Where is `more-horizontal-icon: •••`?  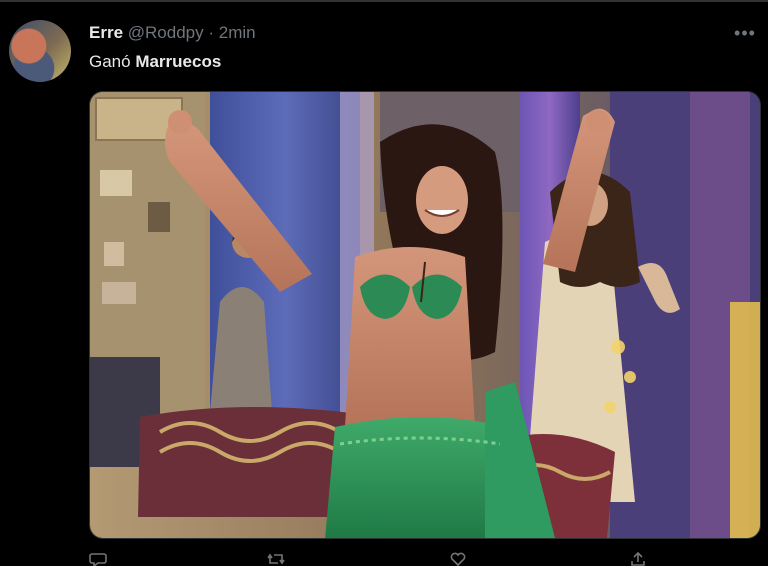 more-horizontal-icon: ••• is located at coordinates (745, 33).